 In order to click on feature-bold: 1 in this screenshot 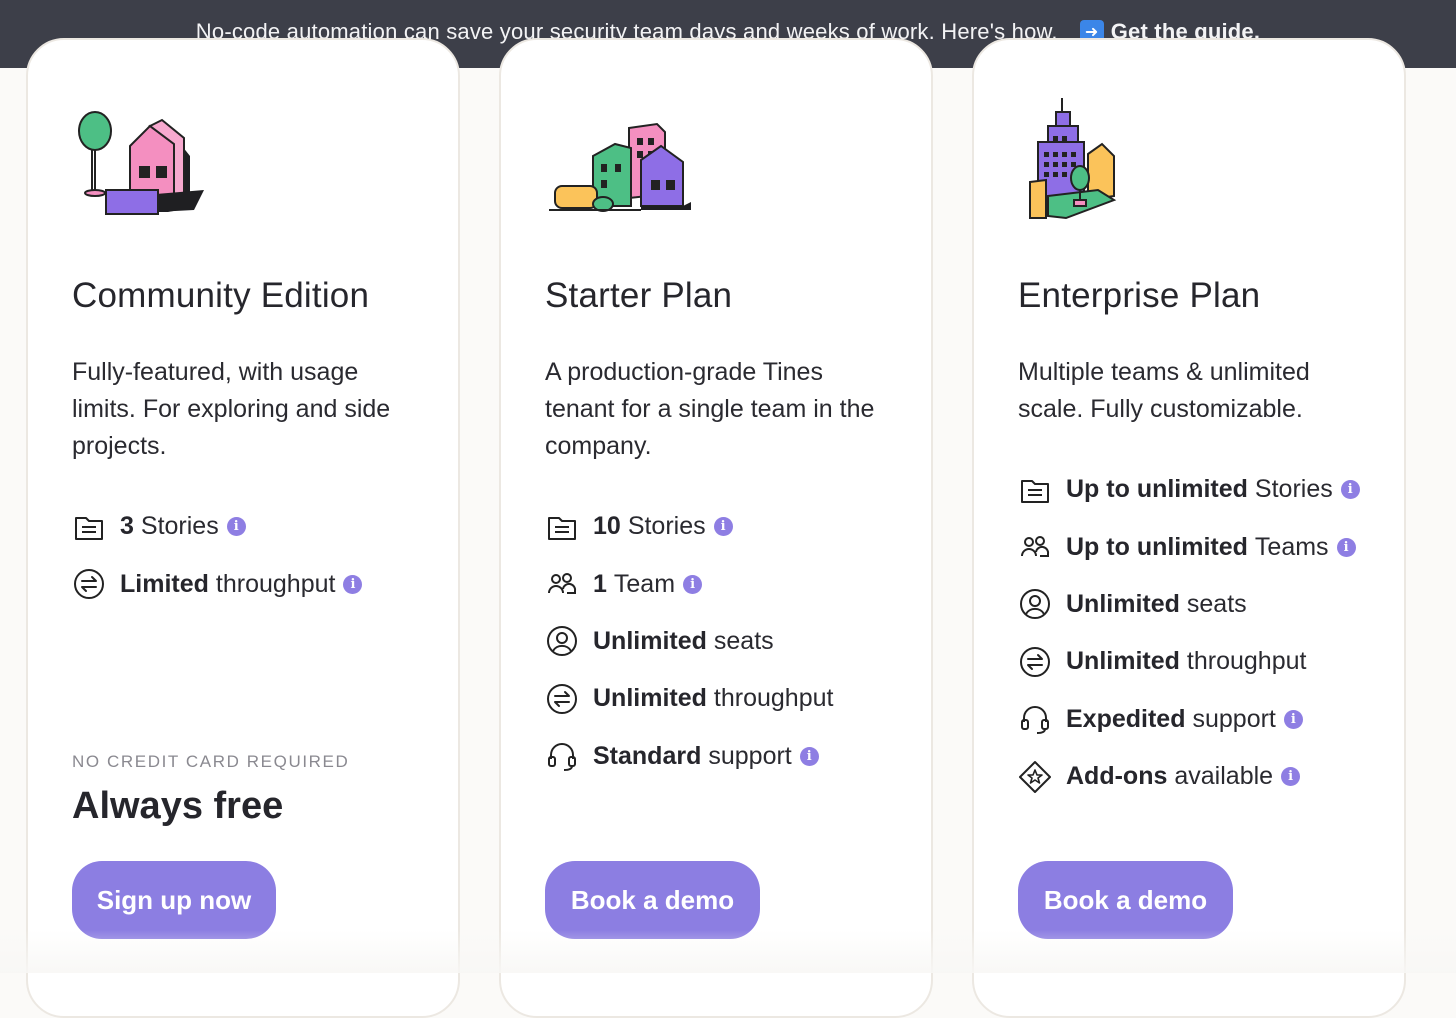, I will do `click(600, 583)`.